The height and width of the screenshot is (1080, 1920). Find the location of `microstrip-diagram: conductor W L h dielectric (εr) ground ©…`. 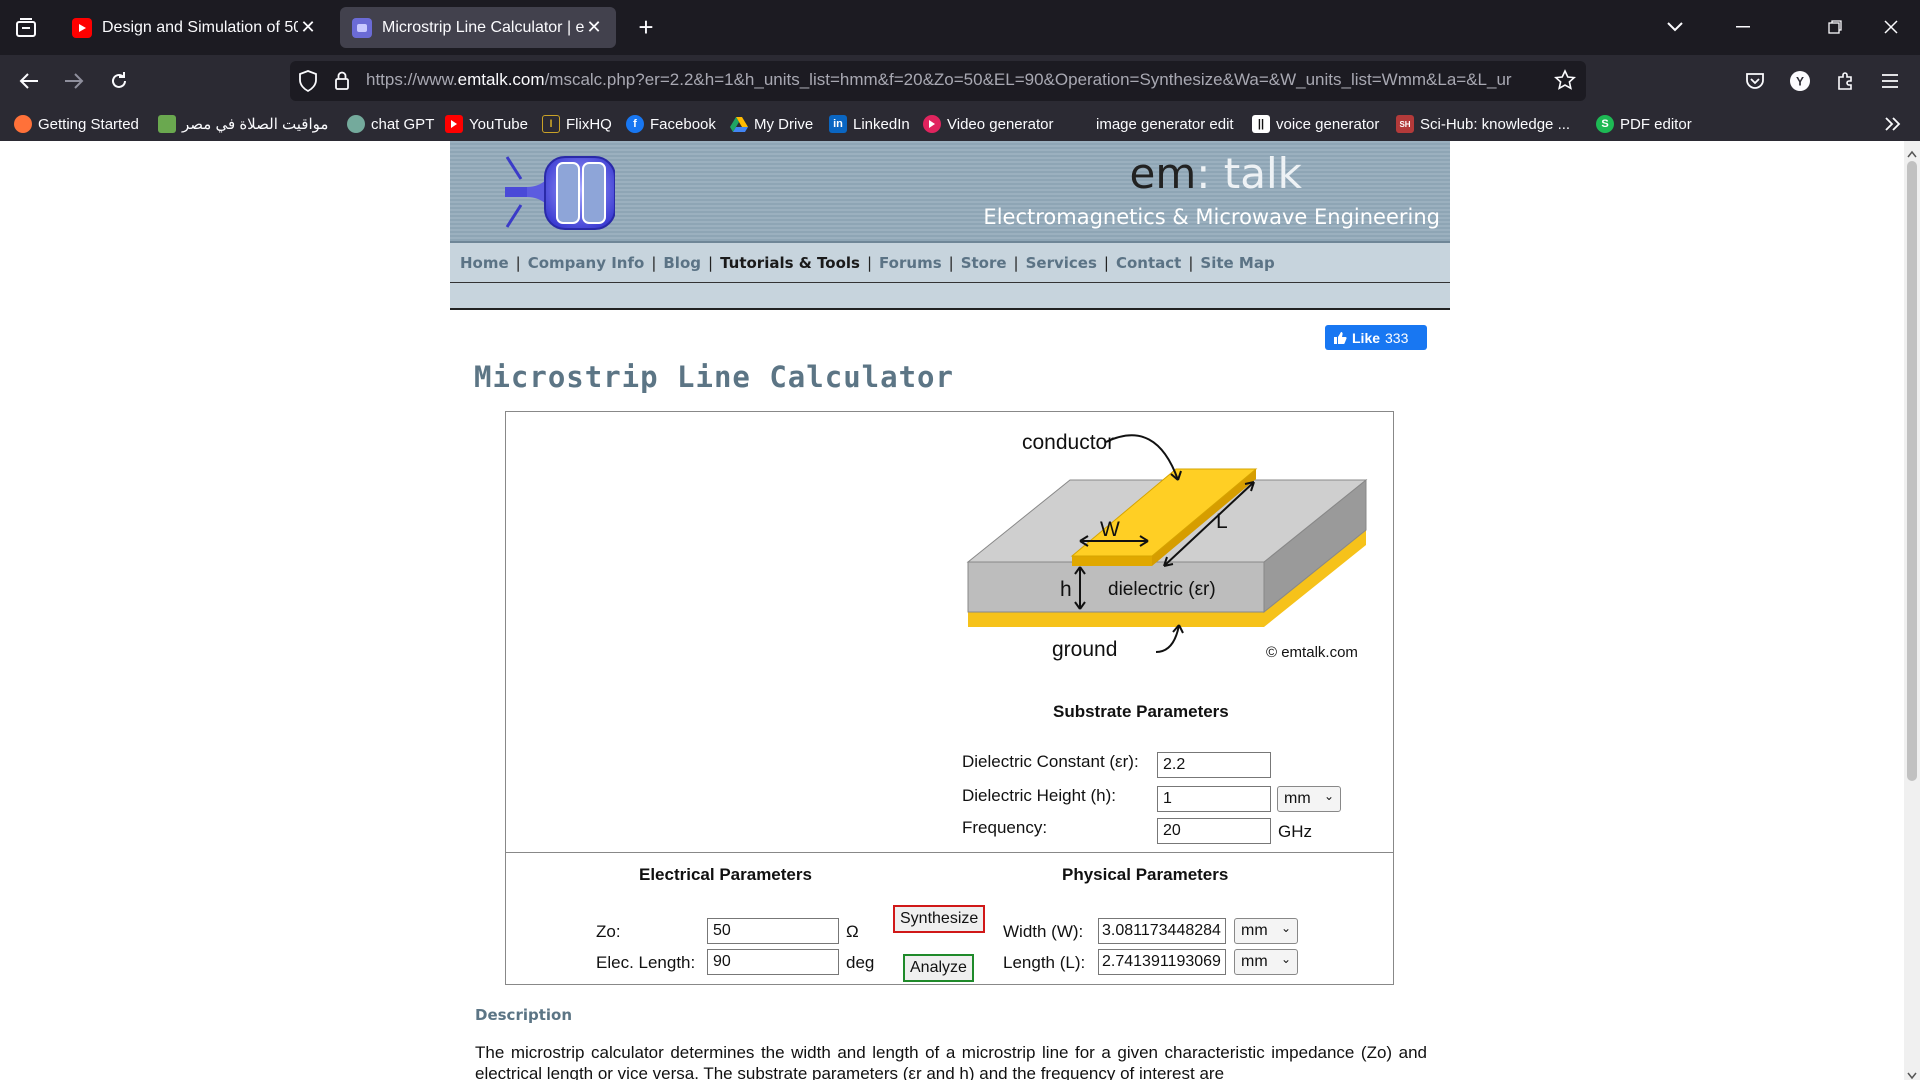

microstrip-diagram: conductor W L h dielectric (εr) ground ©… is located at coordinates (1176, 547).